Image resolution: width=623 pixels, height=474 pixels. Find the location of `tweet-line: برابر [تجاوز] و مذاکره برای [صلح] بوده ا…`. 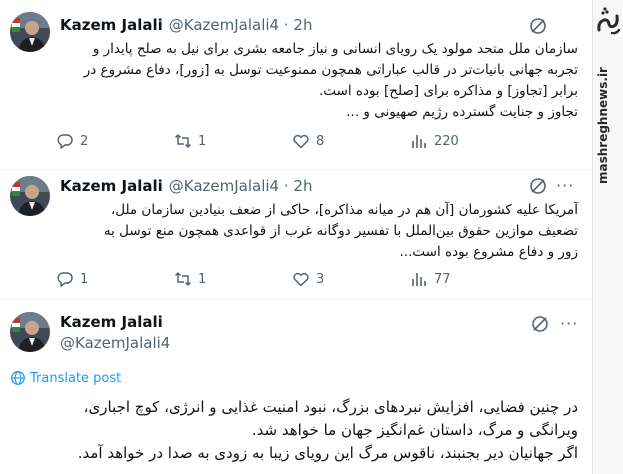

tweet-line: برابر [تجاوز] و مذاکره برای [صلح] بوده ا… is located at coordinates (448, 91).